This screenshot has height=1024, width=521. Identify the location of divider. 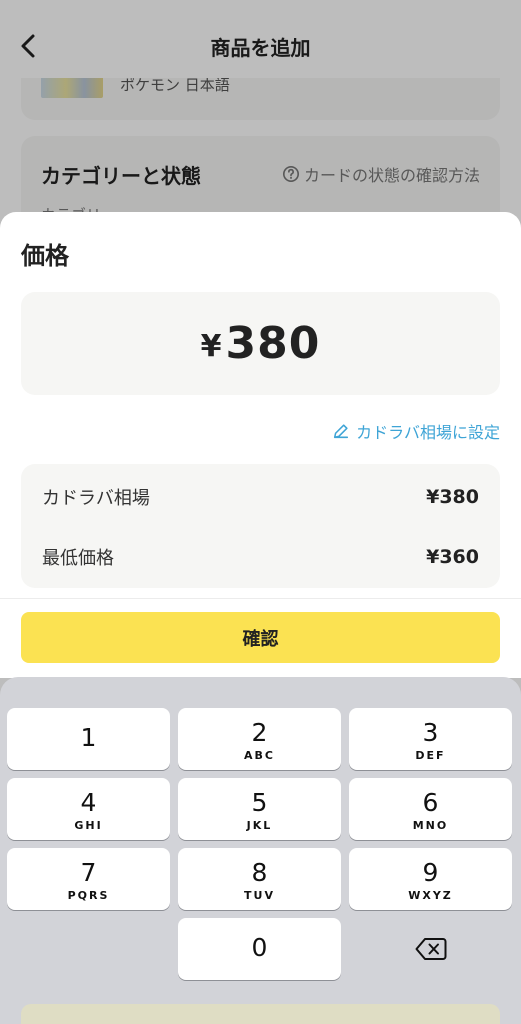
(260, 598).